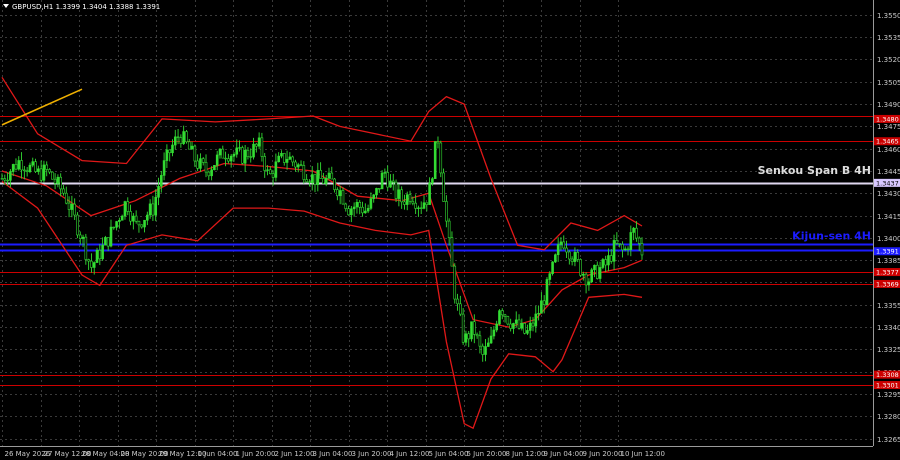  Describe the element at coordinates (887, 142) in the screenshot. I see `price-tag-label: 1.3465` at that location.